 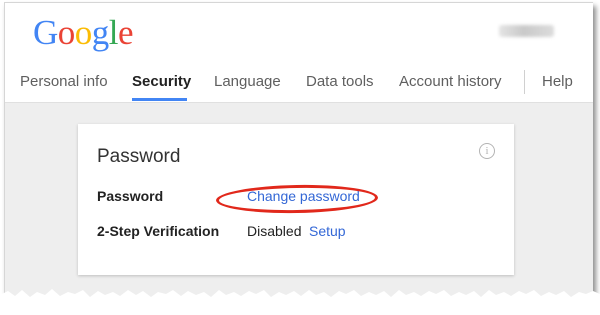 I want to click on active-tab-indicator, so click(x=159, y=99).